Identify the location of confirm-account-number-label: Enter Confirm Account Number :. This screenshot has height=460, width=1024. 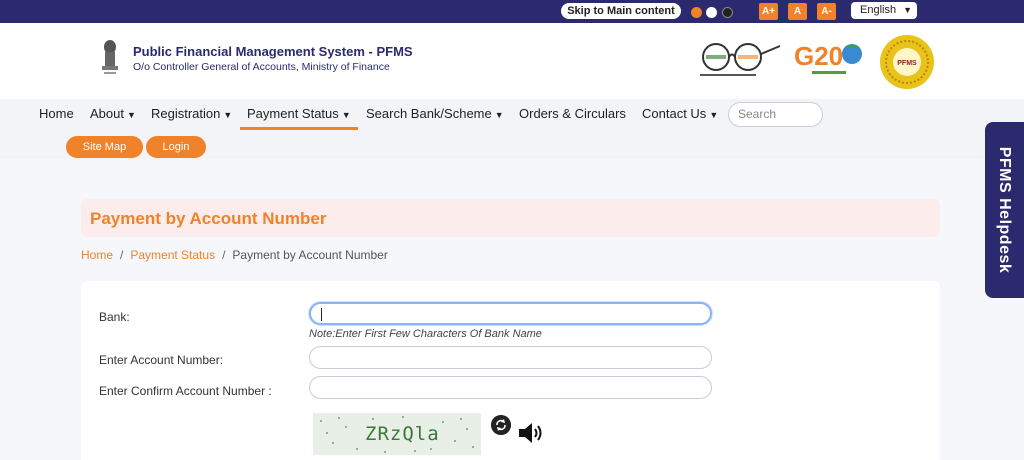
(185, 391).